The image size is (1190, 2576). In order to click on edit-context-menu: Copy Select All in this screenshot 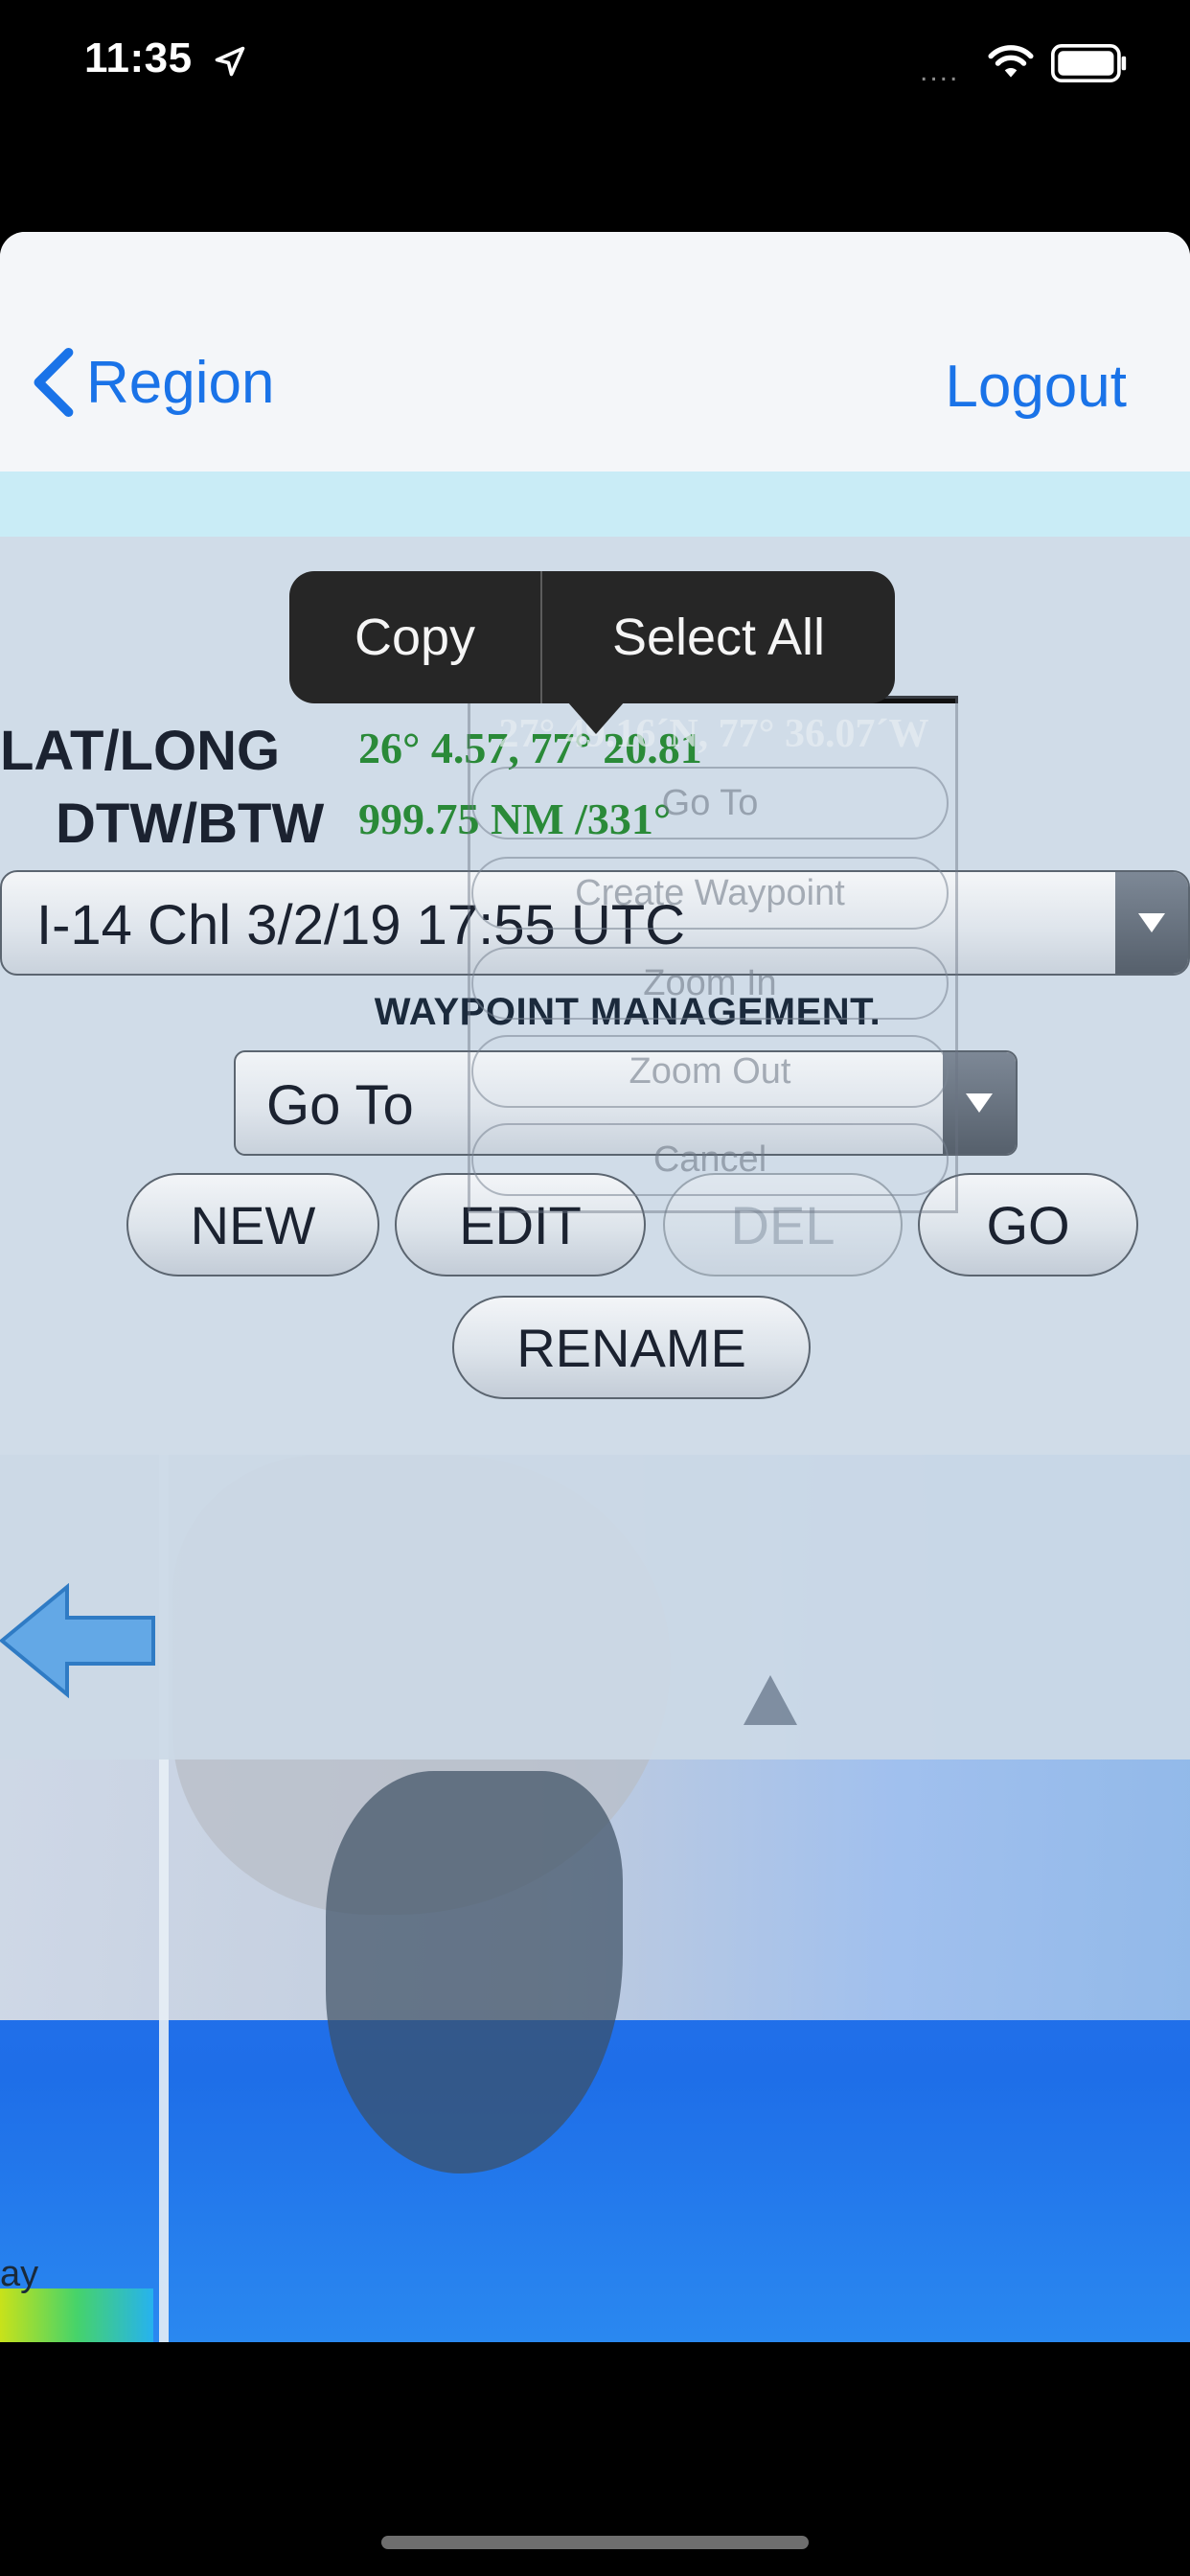, I will do `click(592, 637)`.